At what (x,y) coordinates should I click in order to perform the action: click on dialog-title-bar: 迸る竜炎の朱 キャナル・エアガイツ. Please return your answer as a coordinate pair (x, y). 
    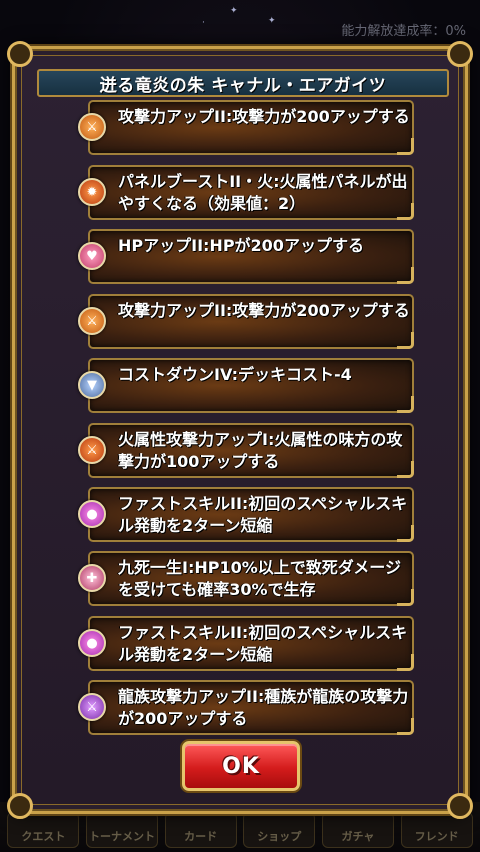
    Looking at the image, I should click on (243, 83).